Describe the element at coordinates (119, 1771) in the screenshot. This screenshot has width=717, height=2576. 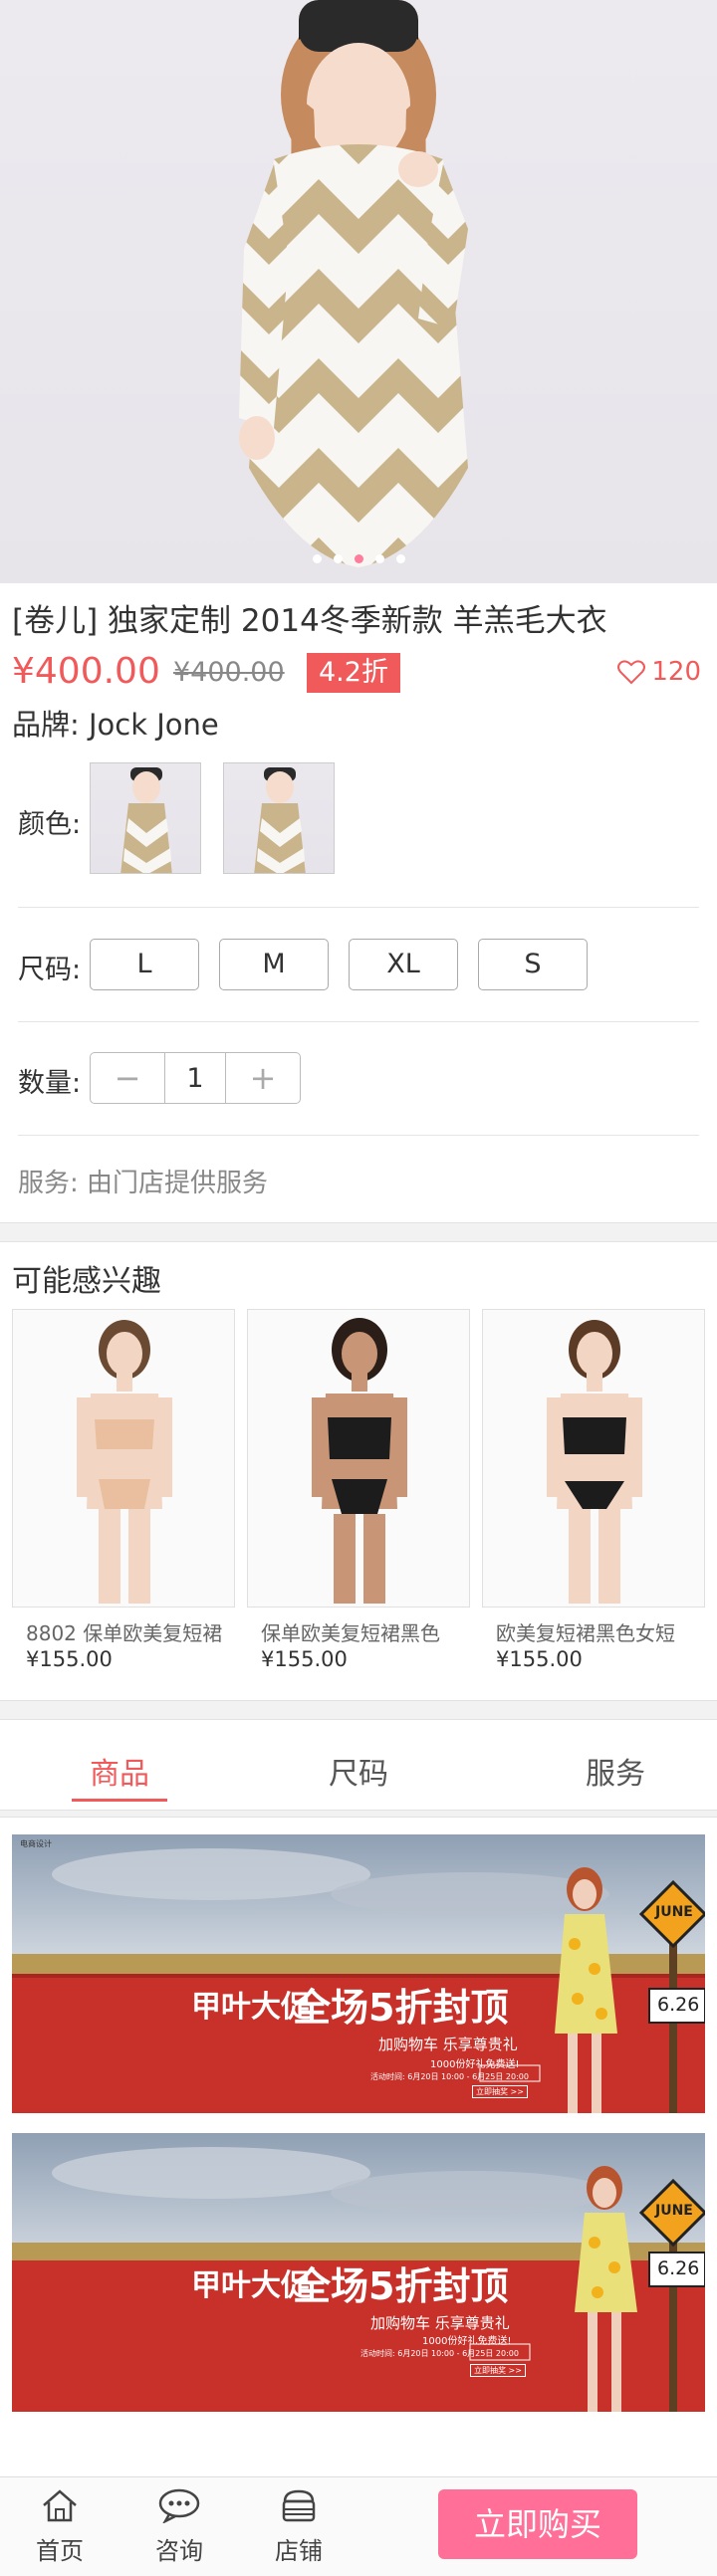
I see `tab-product: 商品` at that location.